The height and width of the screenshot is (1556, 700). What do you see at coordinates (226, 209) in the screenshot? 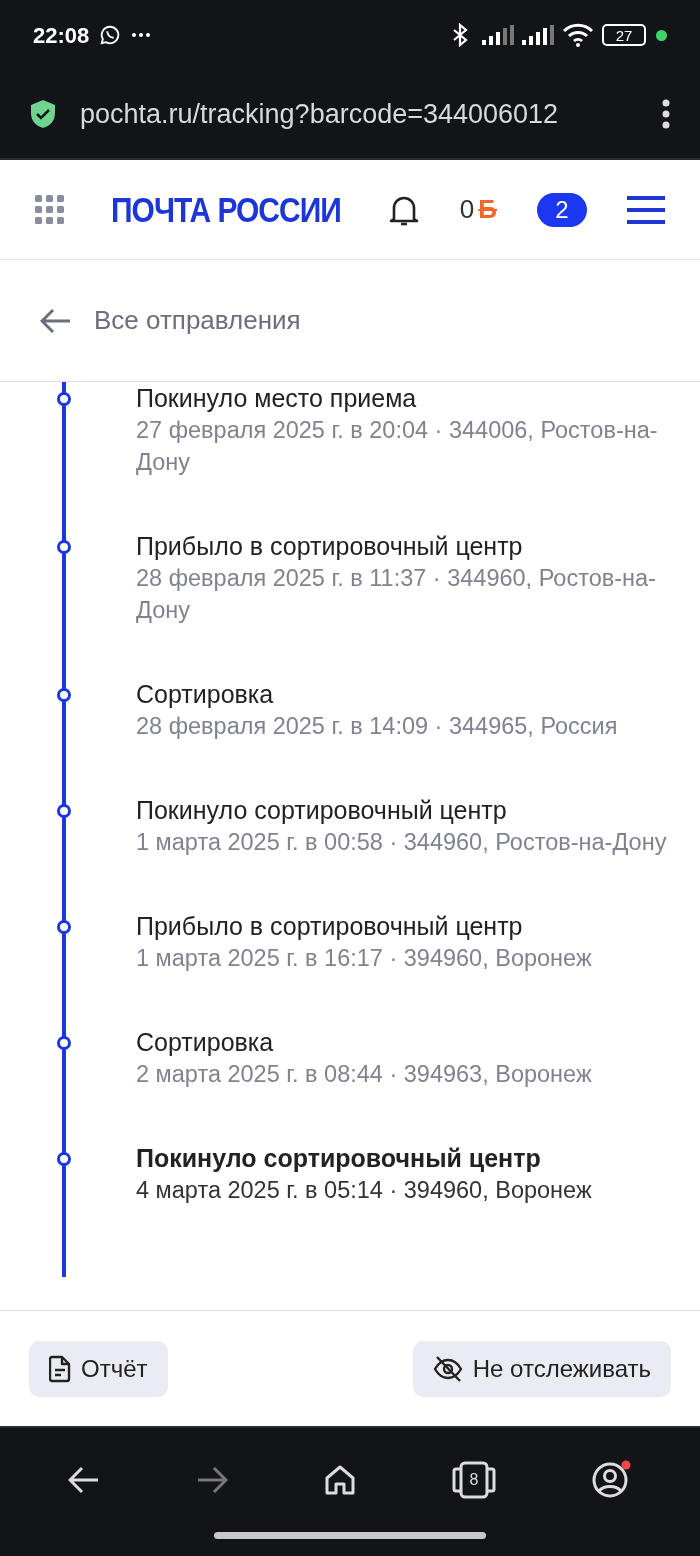
I see `logo: ПОЧТА РОССИИ` at bounding box center [226, 209].